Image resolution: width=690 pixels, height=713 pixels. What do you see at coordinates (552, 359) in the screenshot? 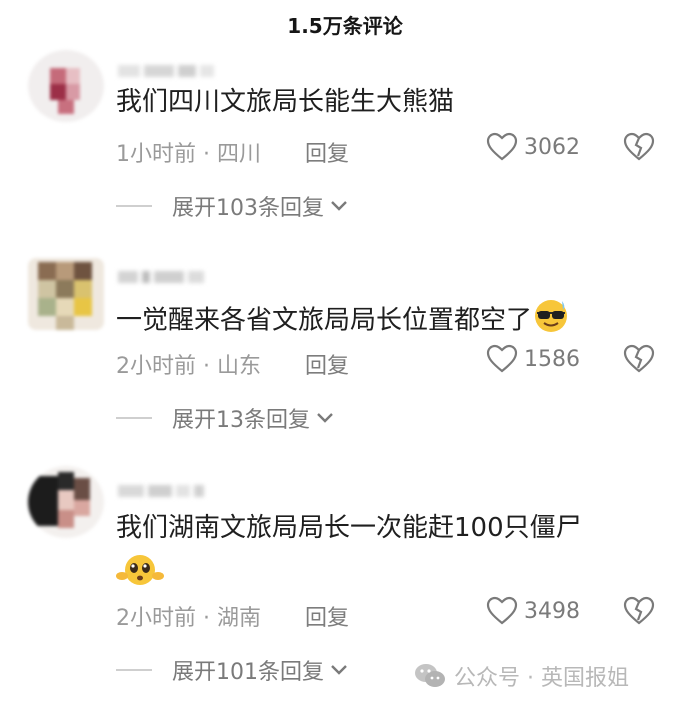
I see `like-count: 1586` at bounding box center [552, 359].